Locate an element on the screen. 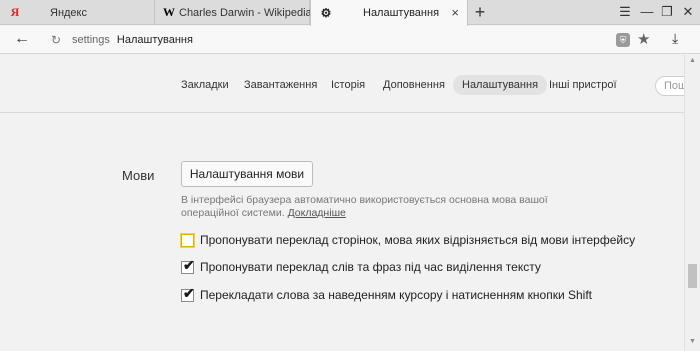 Image resolution: width=700 pixels, height=351 pixels. tab-settings: ⚙ Налаштування × is located at coordinates (389, 13).